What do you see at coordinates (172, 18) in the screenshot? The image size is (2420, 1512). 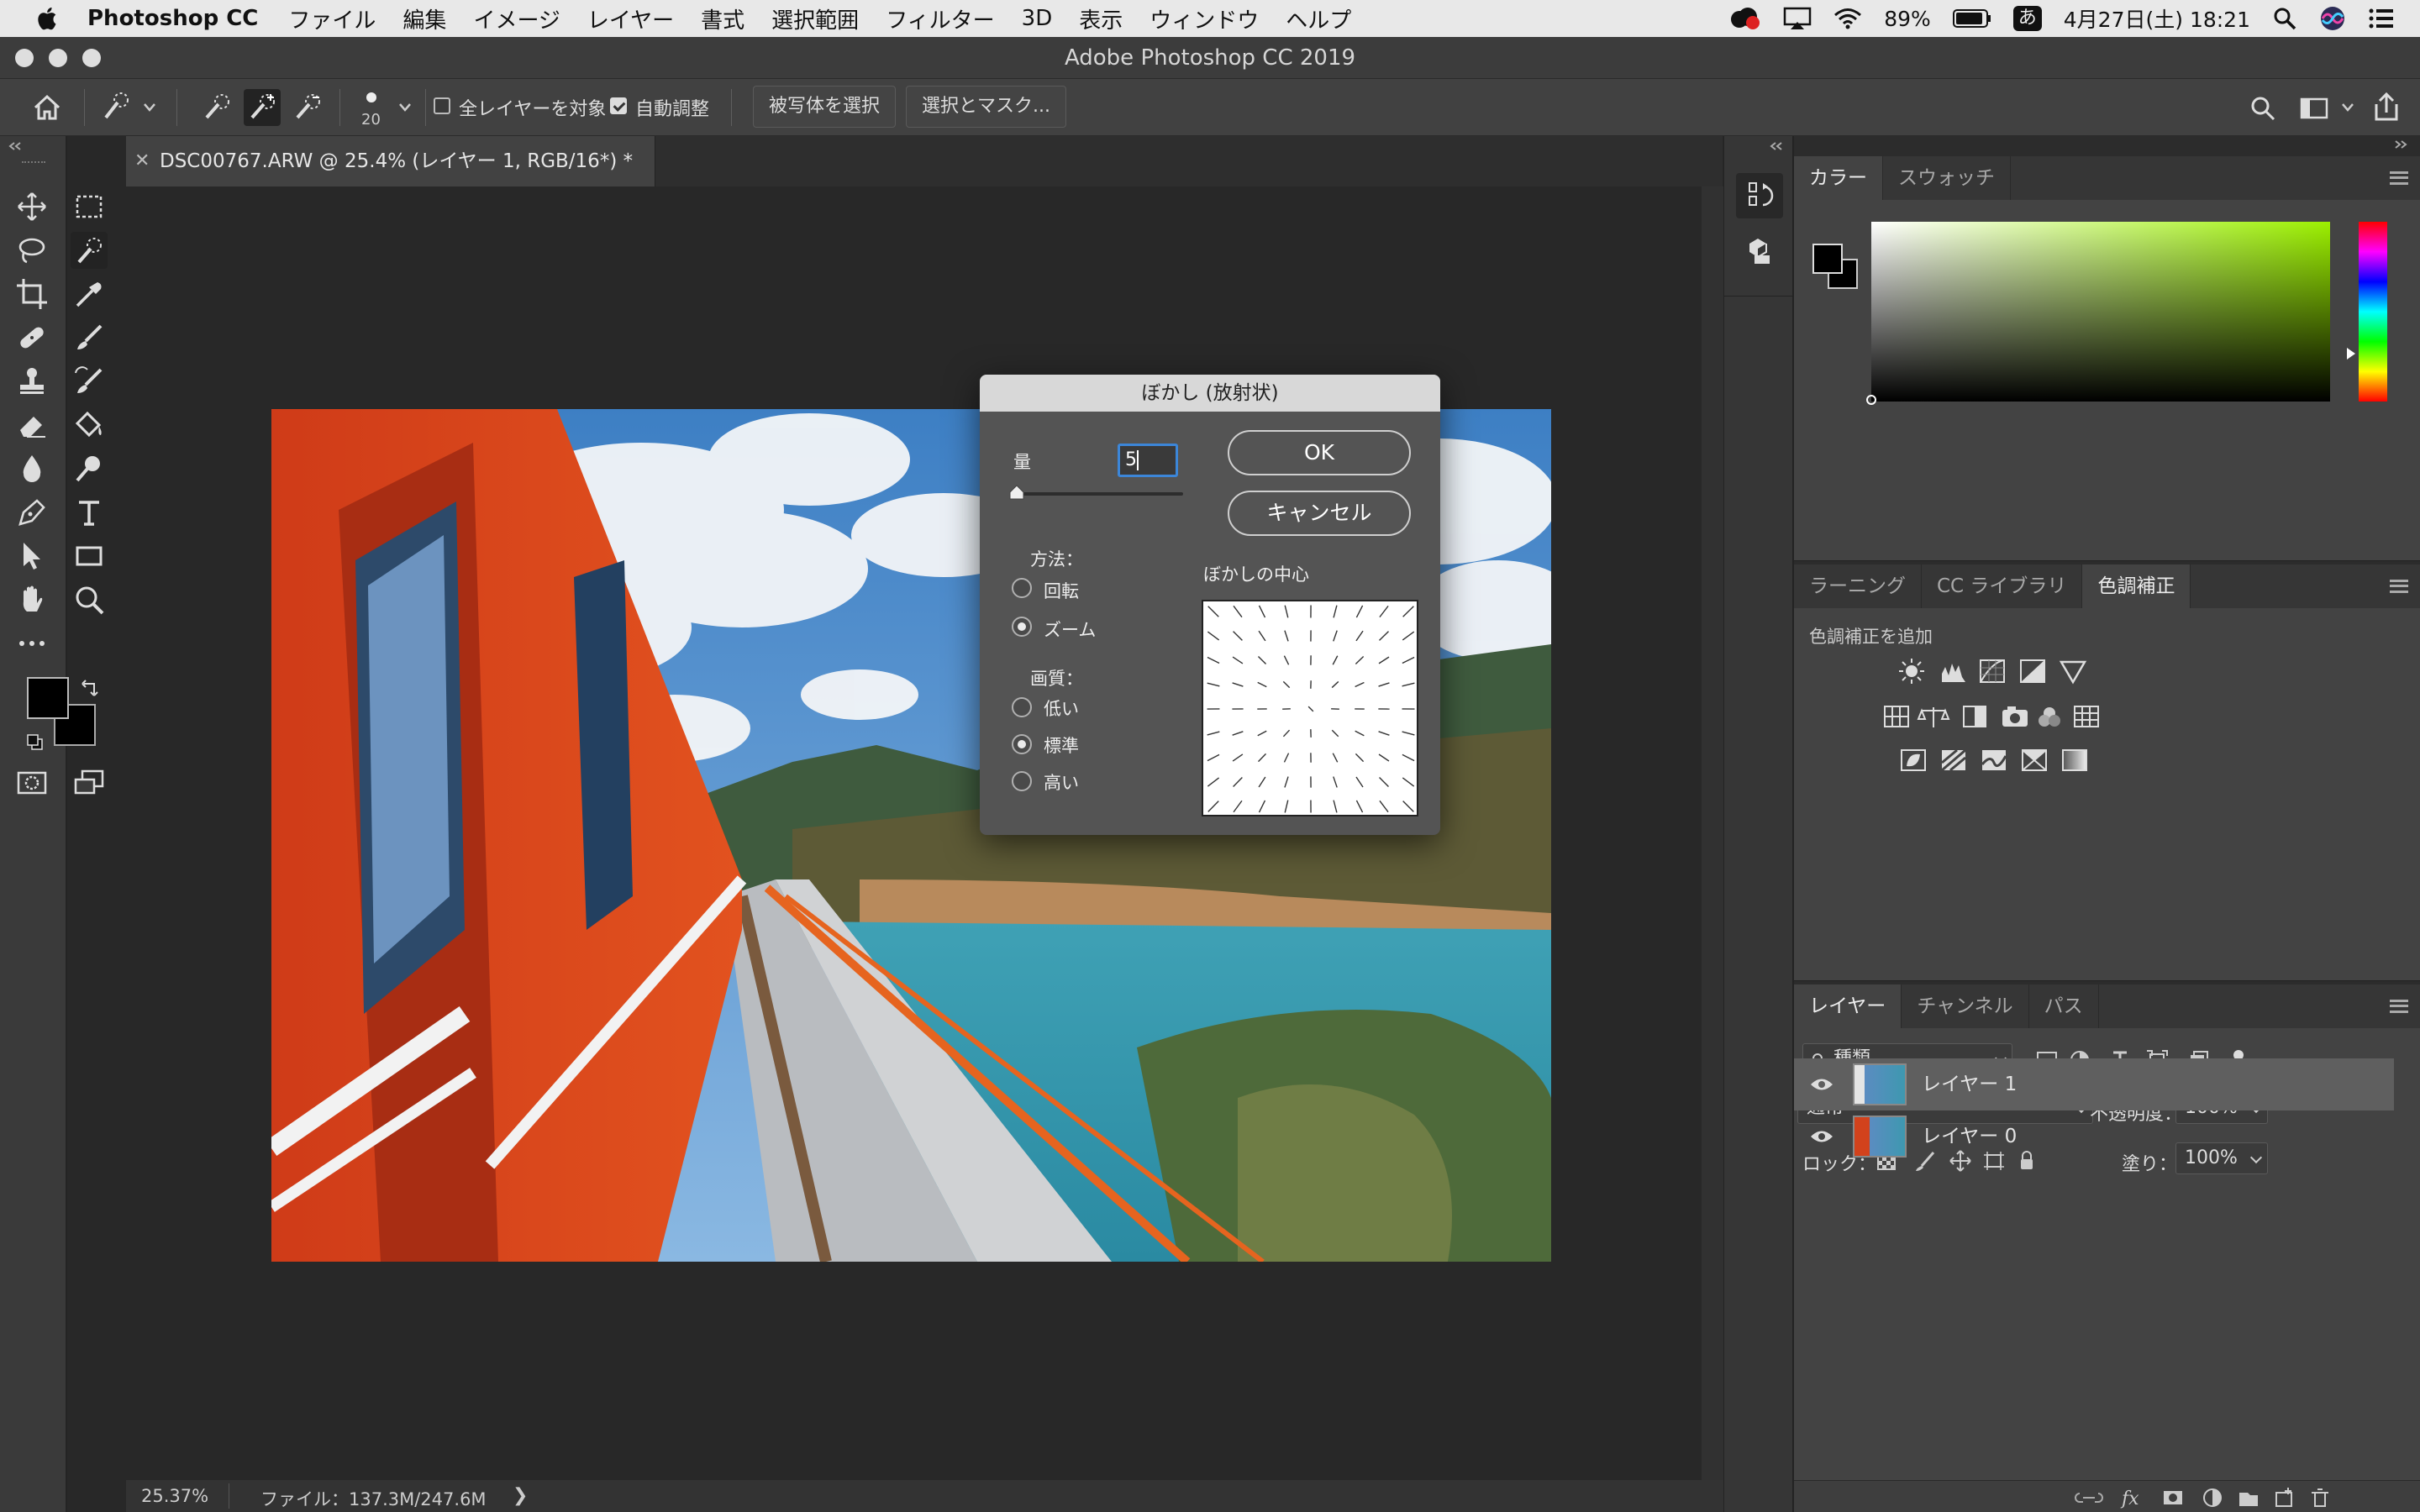 I see `app-name-menu: Photoshop CC` at bounding box center [172, 18].